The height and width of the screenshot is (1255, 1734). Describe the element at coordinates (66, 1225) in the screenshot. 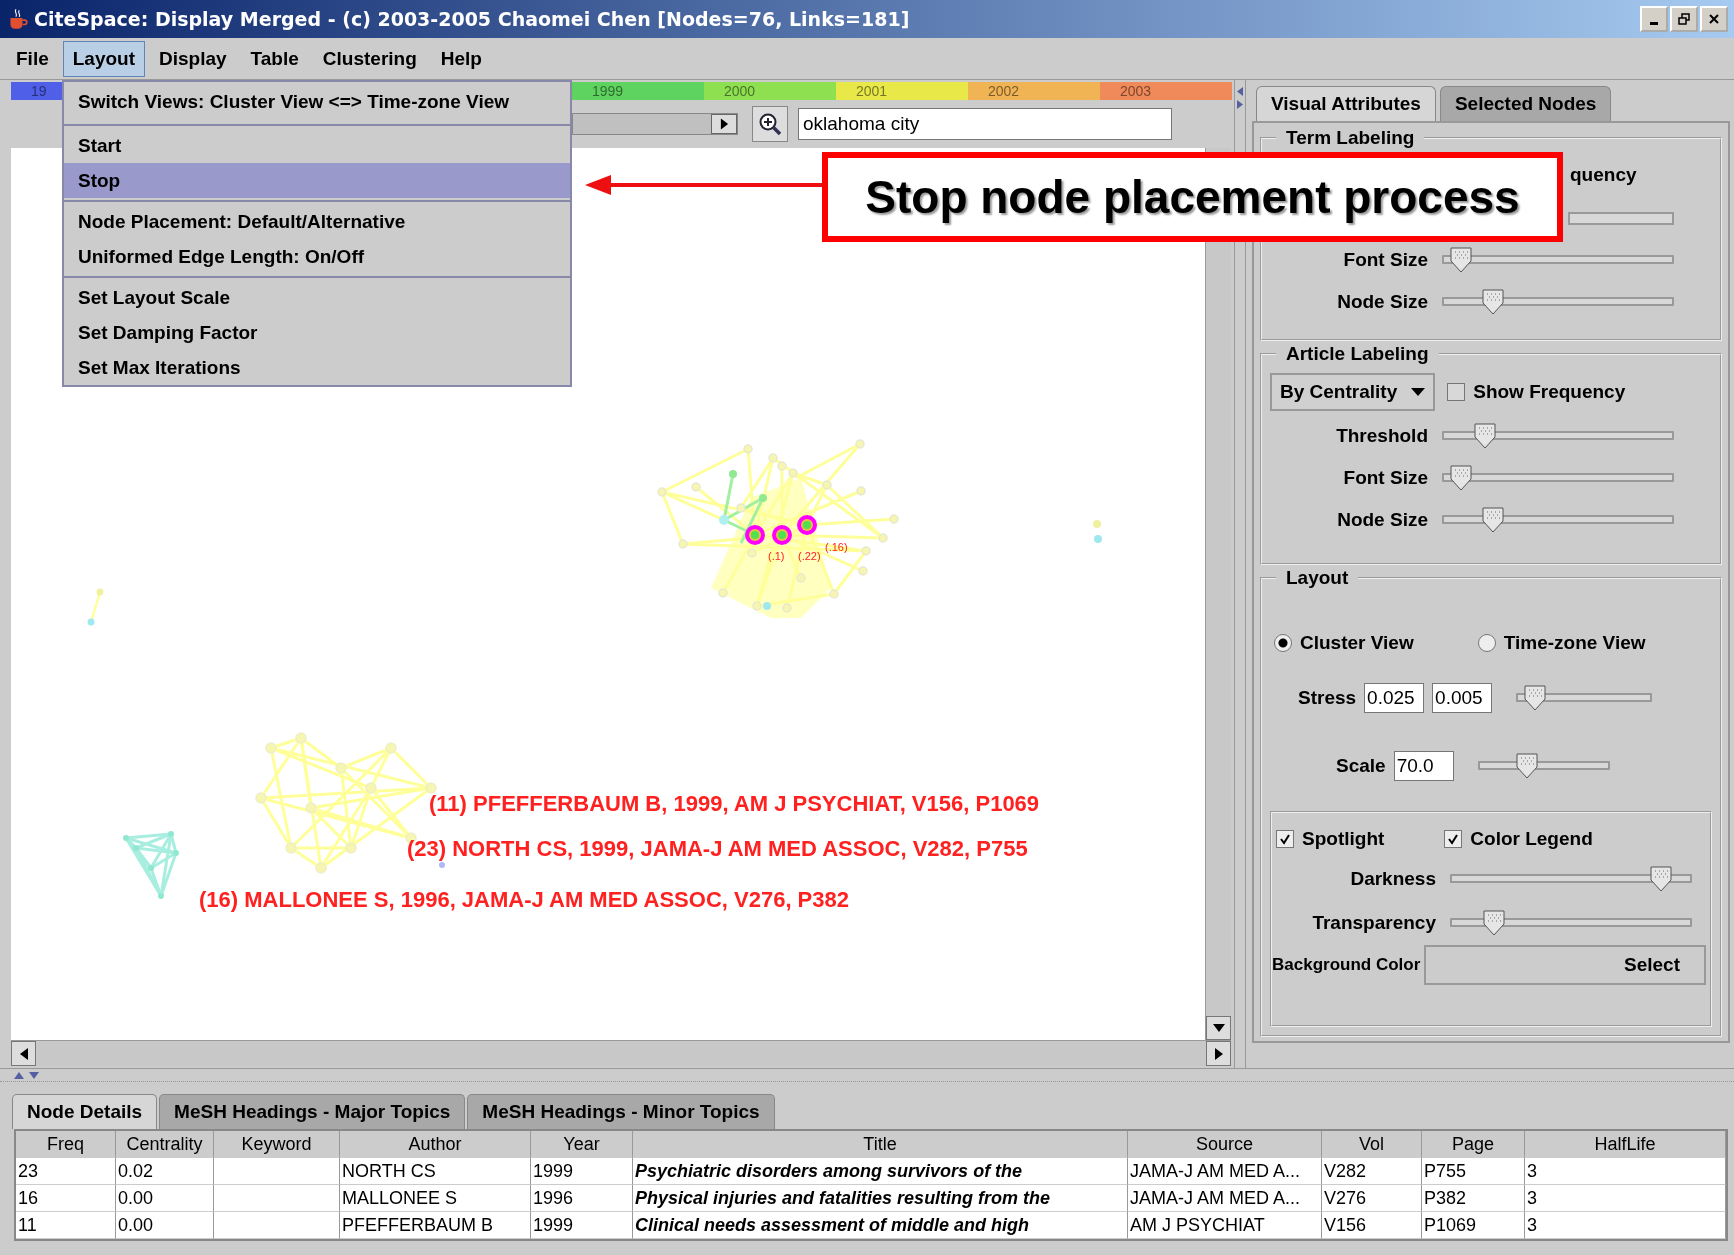

I see `table-cell: 11` at that location.